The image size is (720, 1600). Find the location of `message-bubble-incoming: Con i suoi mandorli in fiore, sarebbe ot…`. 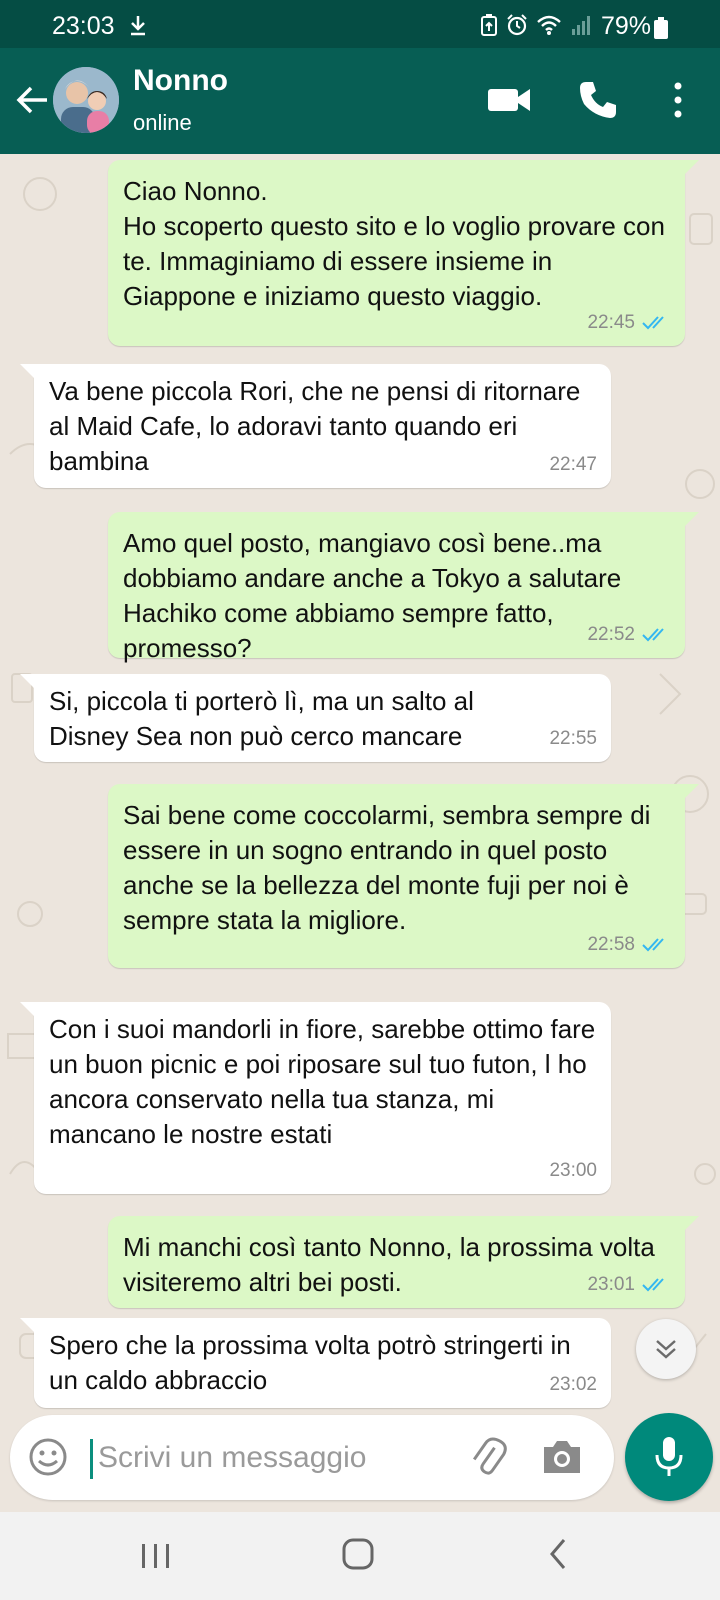

message-bubble-incoming: Con i suoi mandorli in fiore, sarebbe ot… is located at coordinates (315, 1098).